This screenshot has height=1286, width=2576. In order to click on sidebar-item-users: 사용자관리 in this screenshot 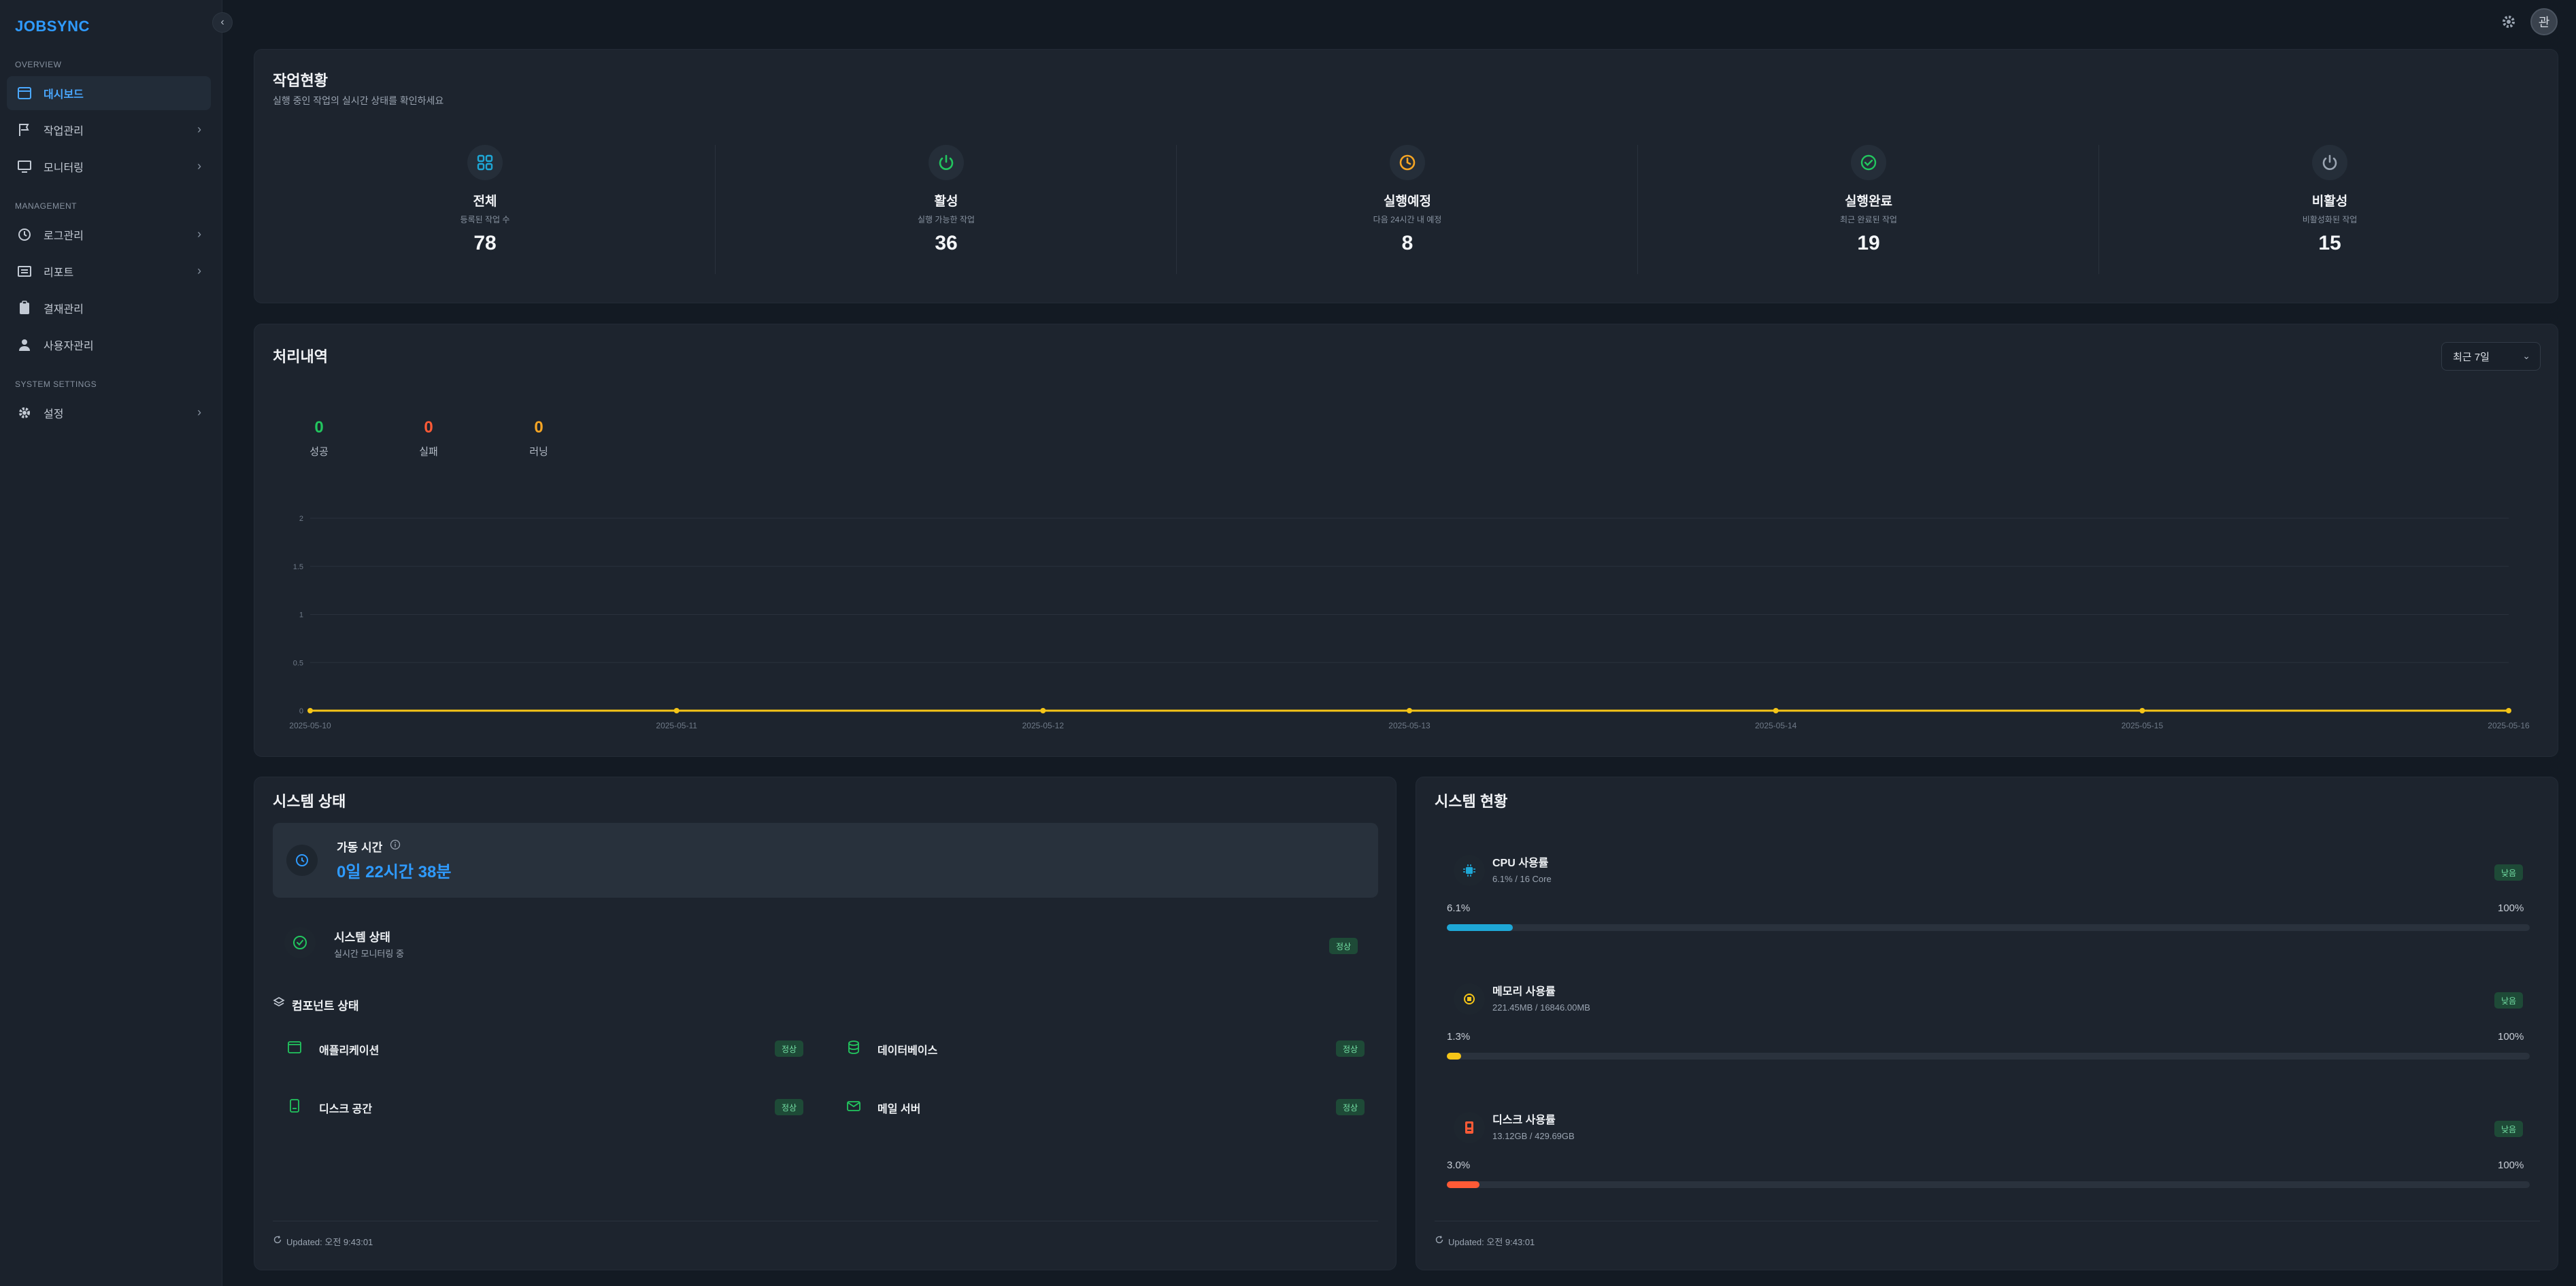, I will do `click(109, 345)`.